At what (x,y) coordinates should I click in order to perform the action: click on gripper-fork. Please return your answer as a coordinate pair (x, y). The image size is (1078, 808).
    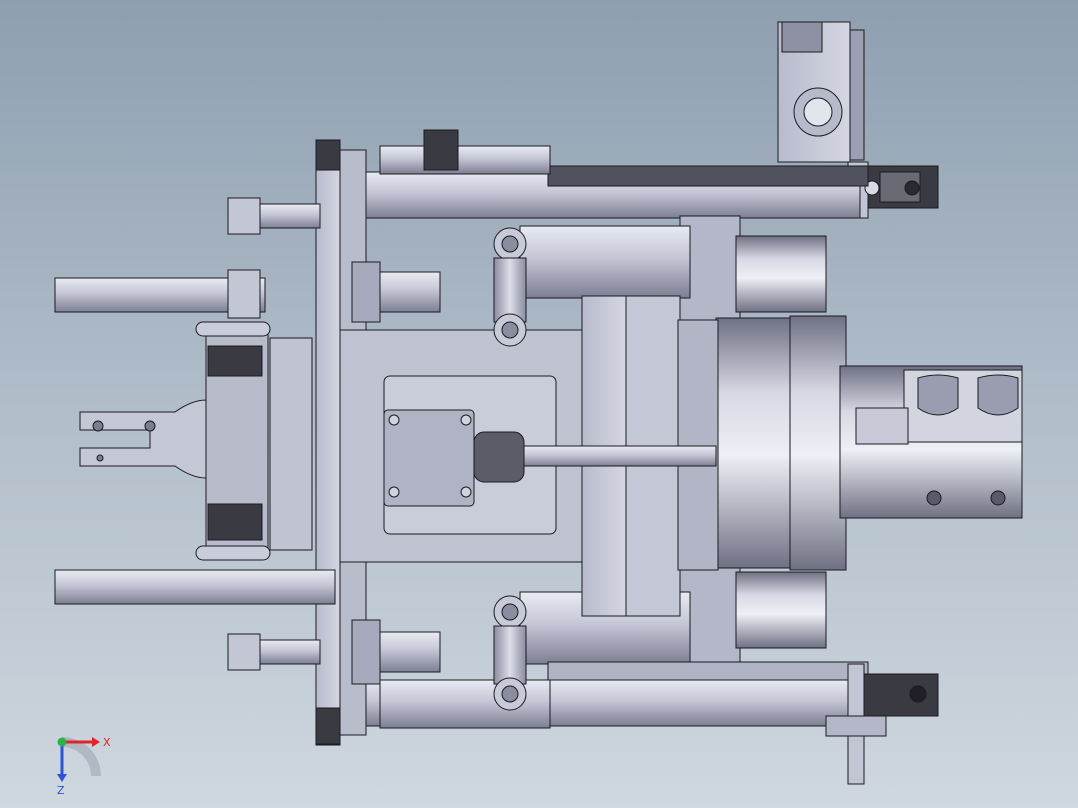
    Looking at the image, I should click on (143, 439).